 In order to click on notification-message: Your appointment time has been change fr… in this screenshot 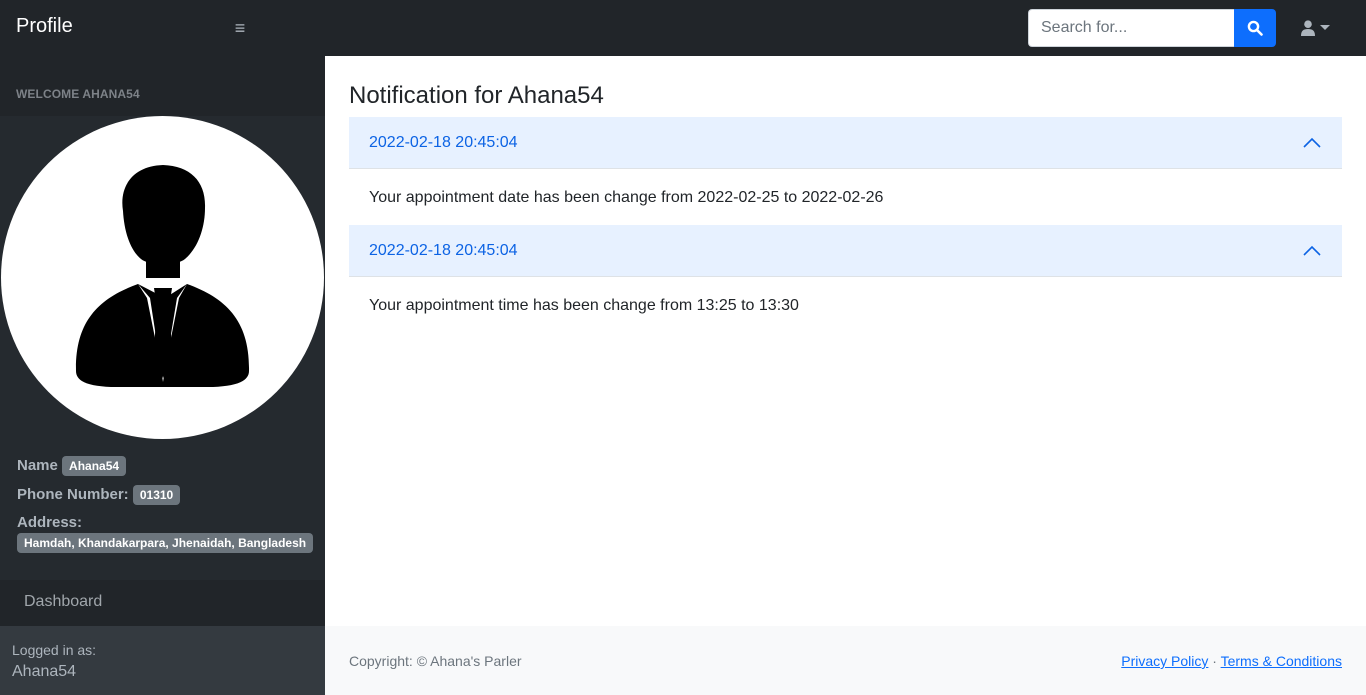, I will do `click(584, 305)`.